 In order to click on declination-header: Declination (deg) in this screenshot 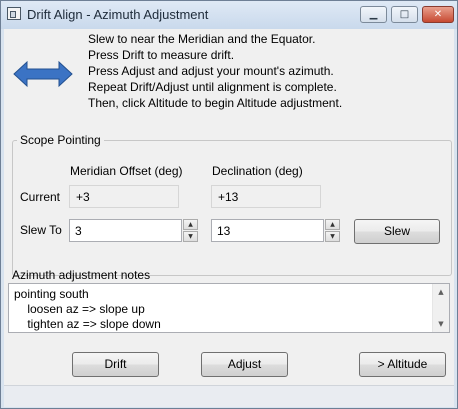, I will do `click(257, 171)`.